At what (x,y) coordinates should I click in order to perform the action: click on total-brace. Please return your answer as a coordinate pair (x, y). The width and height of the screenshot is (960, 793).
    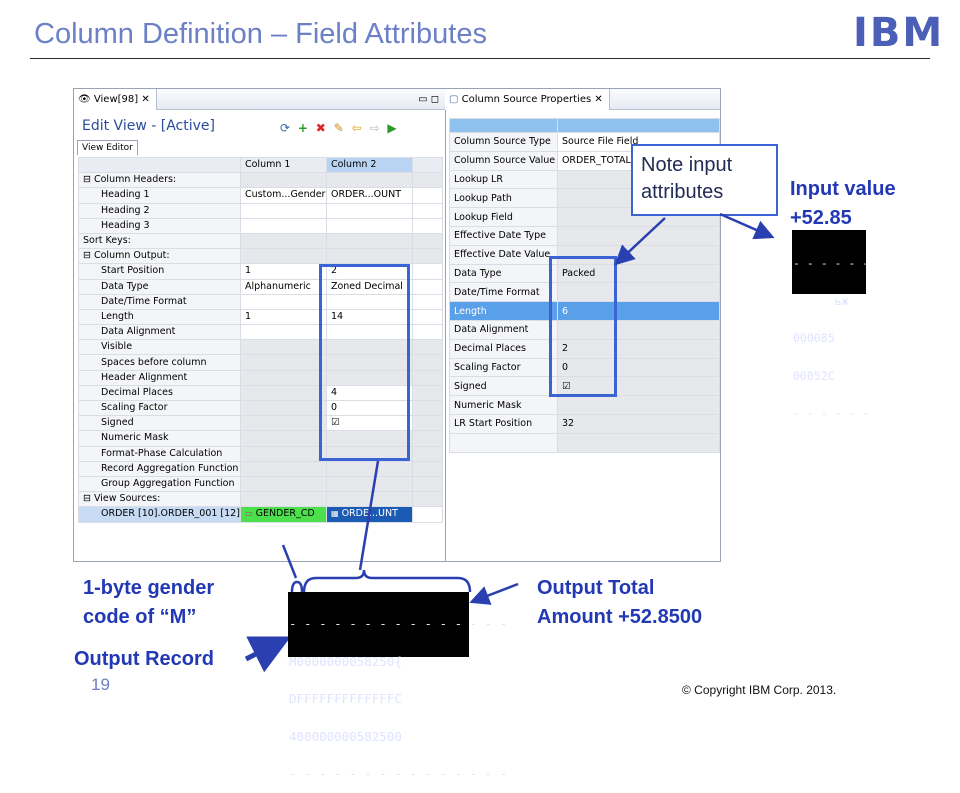
    Looking at the image, I should click on (387, 581).